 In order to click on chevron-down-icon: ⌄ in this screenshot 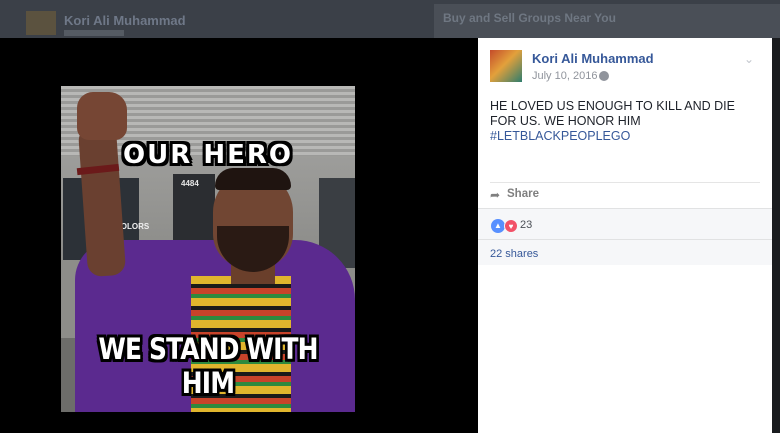, I will do `click(749, 59)`.